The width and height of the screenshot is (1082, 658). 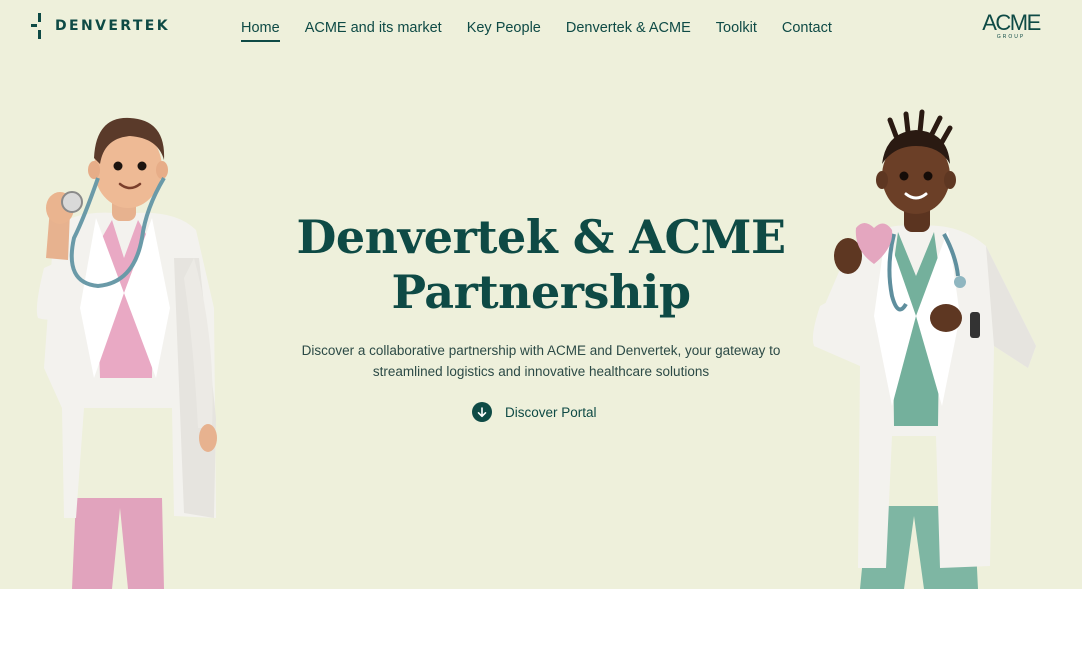 I want to click on discover-portal-button: Discover Portal, so click(x=534, y=412).